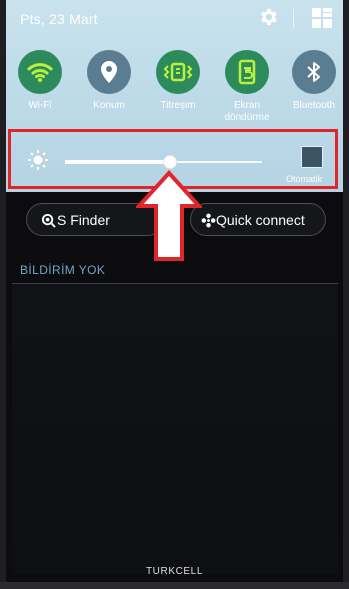  I want to click on screen-rotation-icon, so click(247, 72).